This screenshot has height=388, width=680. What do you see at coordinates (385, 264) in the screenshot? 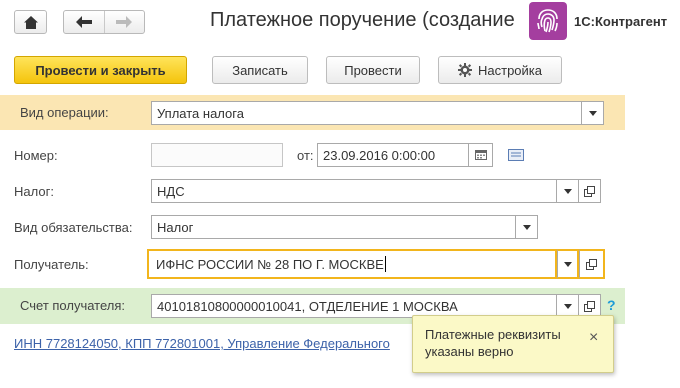
I see `text-caret` at bounding box center [385, 264].